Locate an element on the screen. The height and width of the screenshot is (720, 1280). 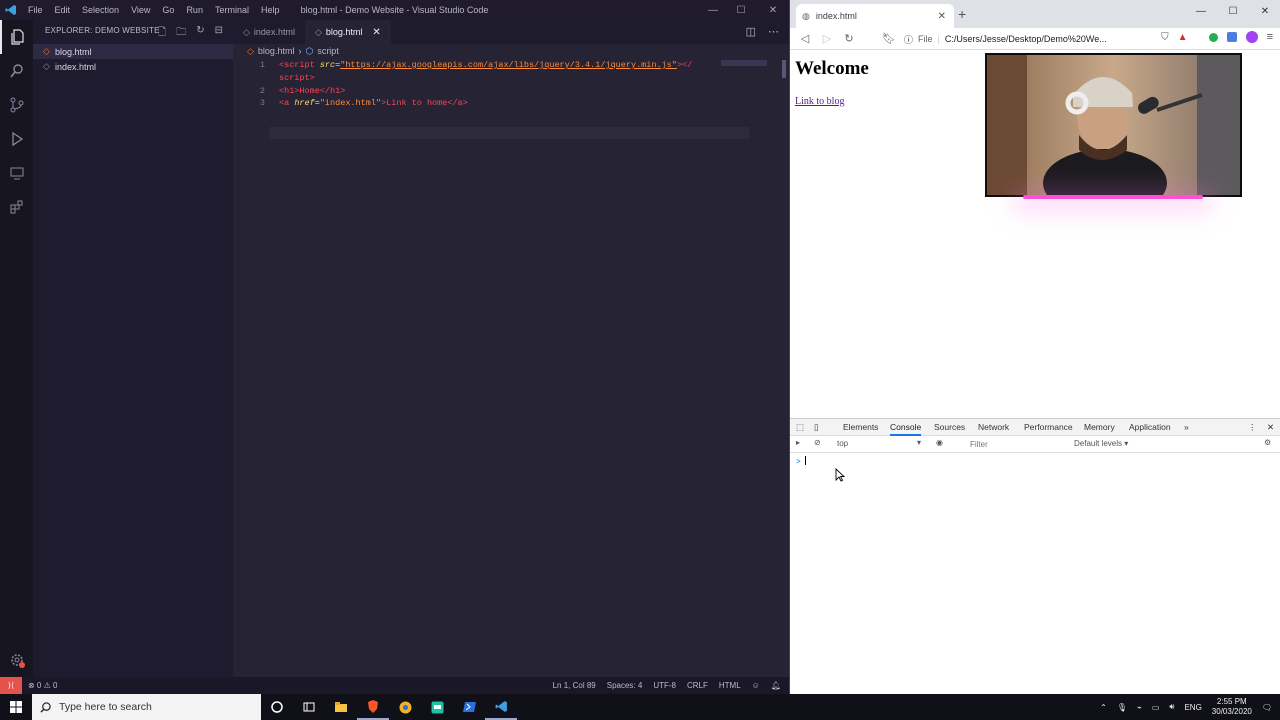
brave-browser-icon is located at coordinates (373, 707).